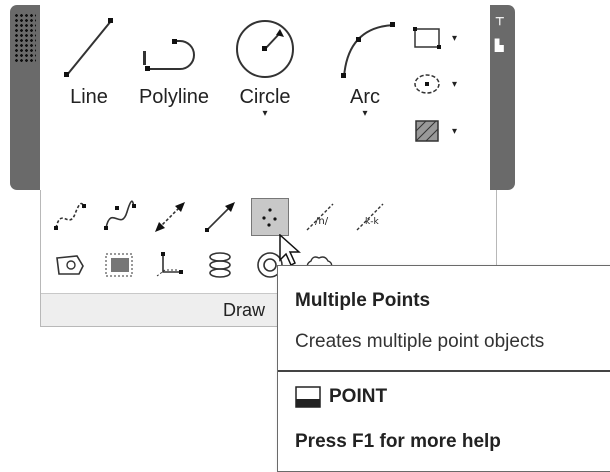  I want to click on arc-tool: Arc ▾, so click(365, 65).